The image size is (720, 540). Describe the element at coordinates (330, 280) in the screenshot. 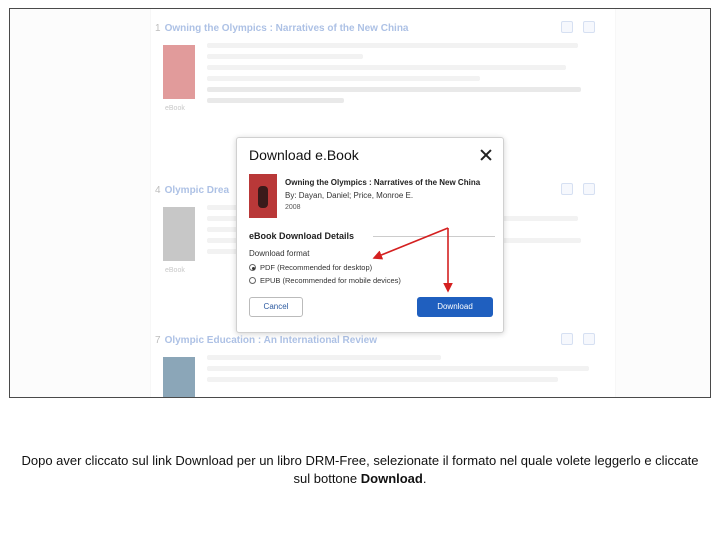

I see `format-option-label: EPUB (Recommended for mobile devices)` at that location.